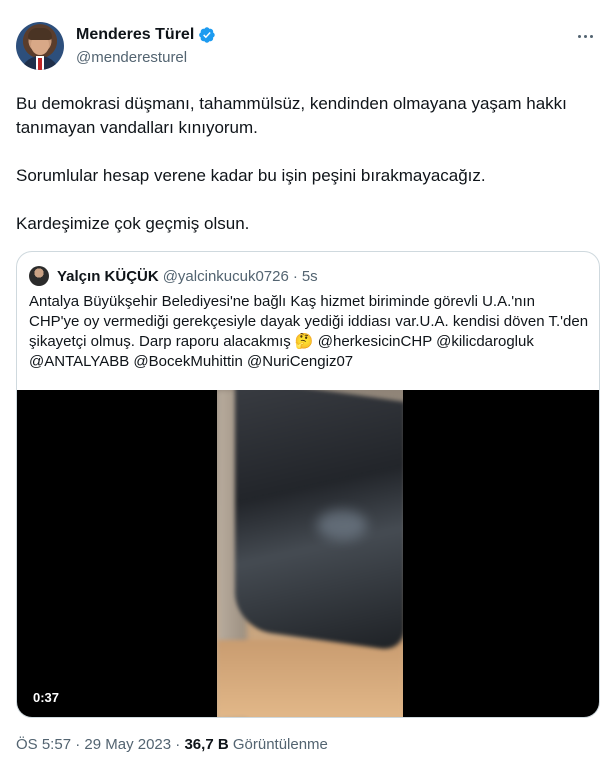 The image size is (616, 778). I want to click on views-count: 36,7 B, so click(206, 744).